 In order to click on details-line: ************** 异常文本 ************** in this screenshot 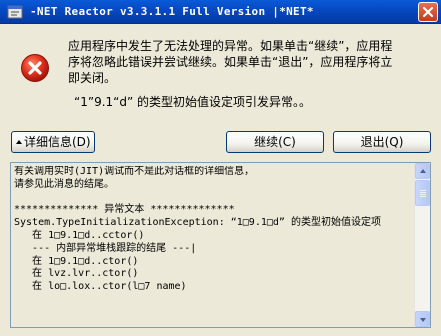, I will do `click(124, 210)`.